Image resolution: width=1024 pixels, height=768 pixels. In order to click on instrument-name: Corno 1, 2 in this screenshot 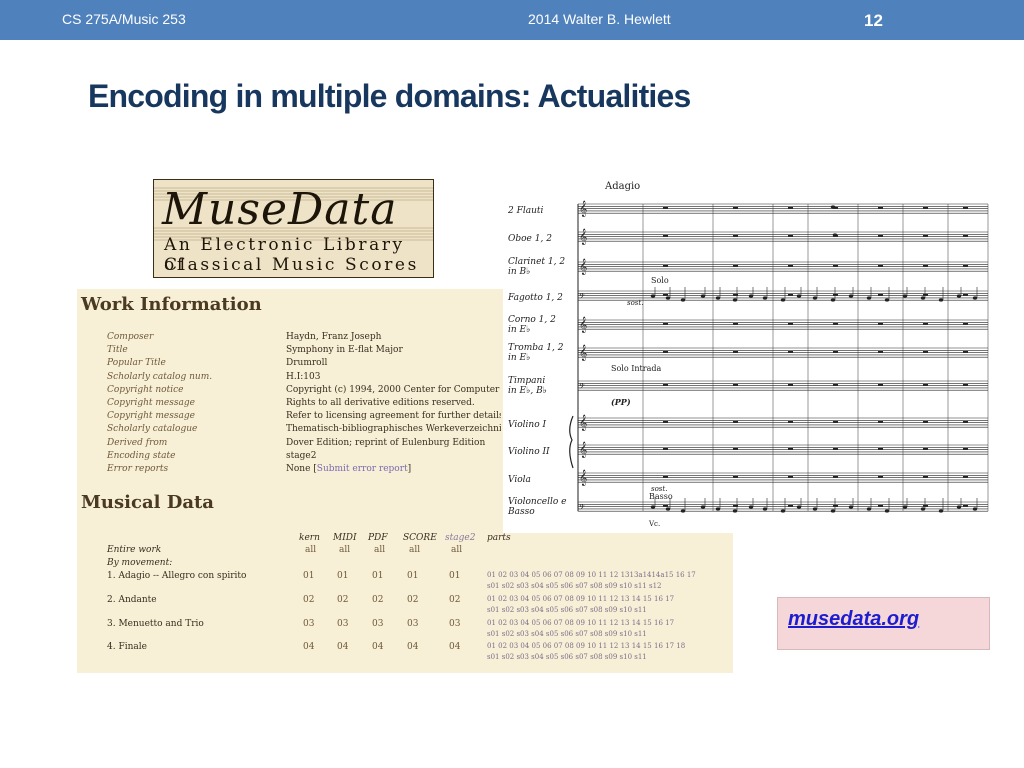, I will do `click(532, 320)`.